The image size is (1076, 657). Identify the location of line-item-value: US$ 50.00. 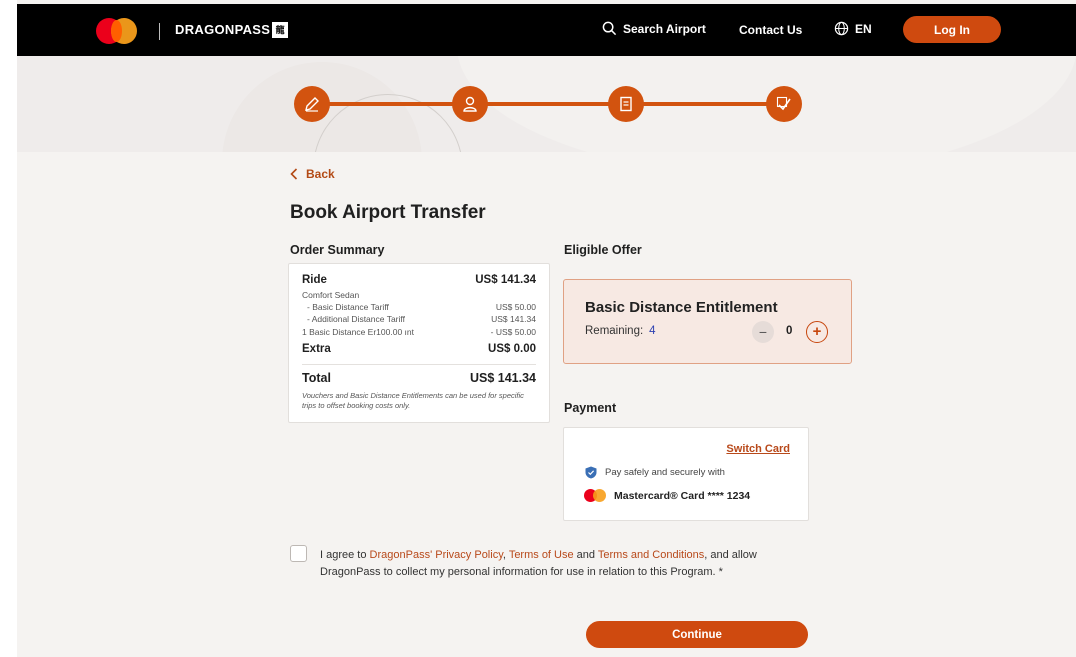
(515, 307).